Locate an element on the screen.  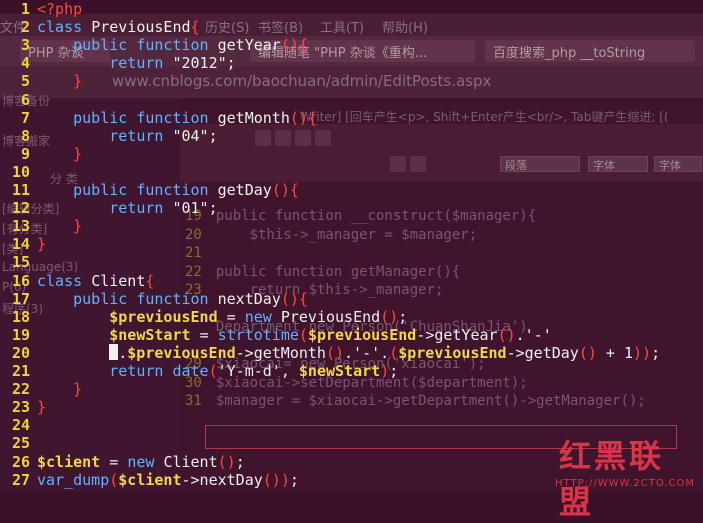
code-text: return "04"; is located at coordinates (127, 136).